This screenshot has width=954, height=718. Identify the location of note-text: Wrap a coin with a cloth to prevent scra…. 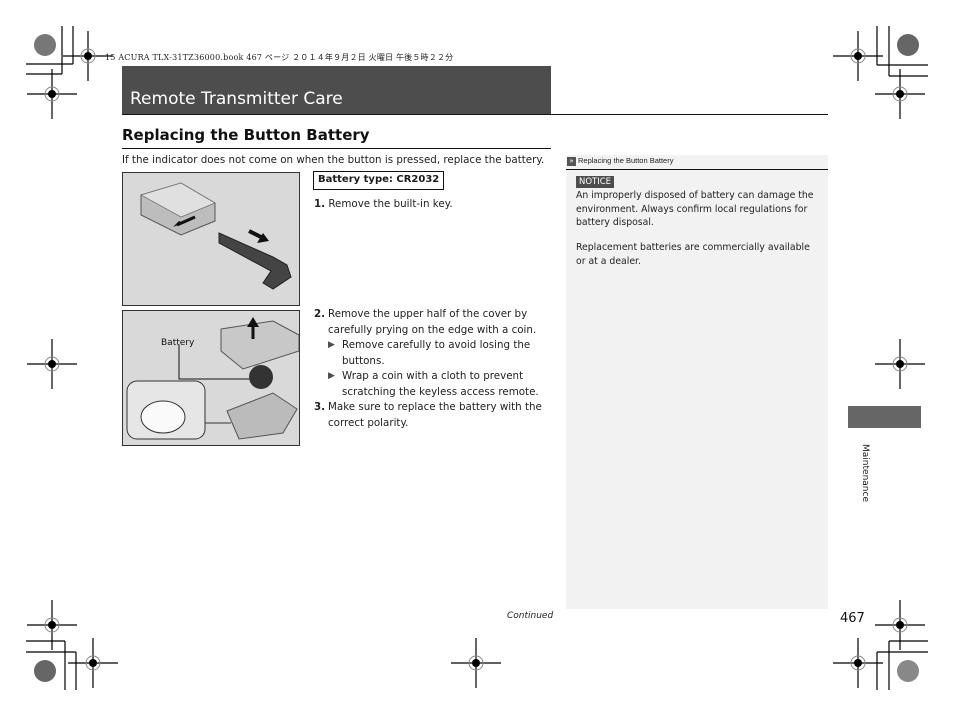
(440, 384).